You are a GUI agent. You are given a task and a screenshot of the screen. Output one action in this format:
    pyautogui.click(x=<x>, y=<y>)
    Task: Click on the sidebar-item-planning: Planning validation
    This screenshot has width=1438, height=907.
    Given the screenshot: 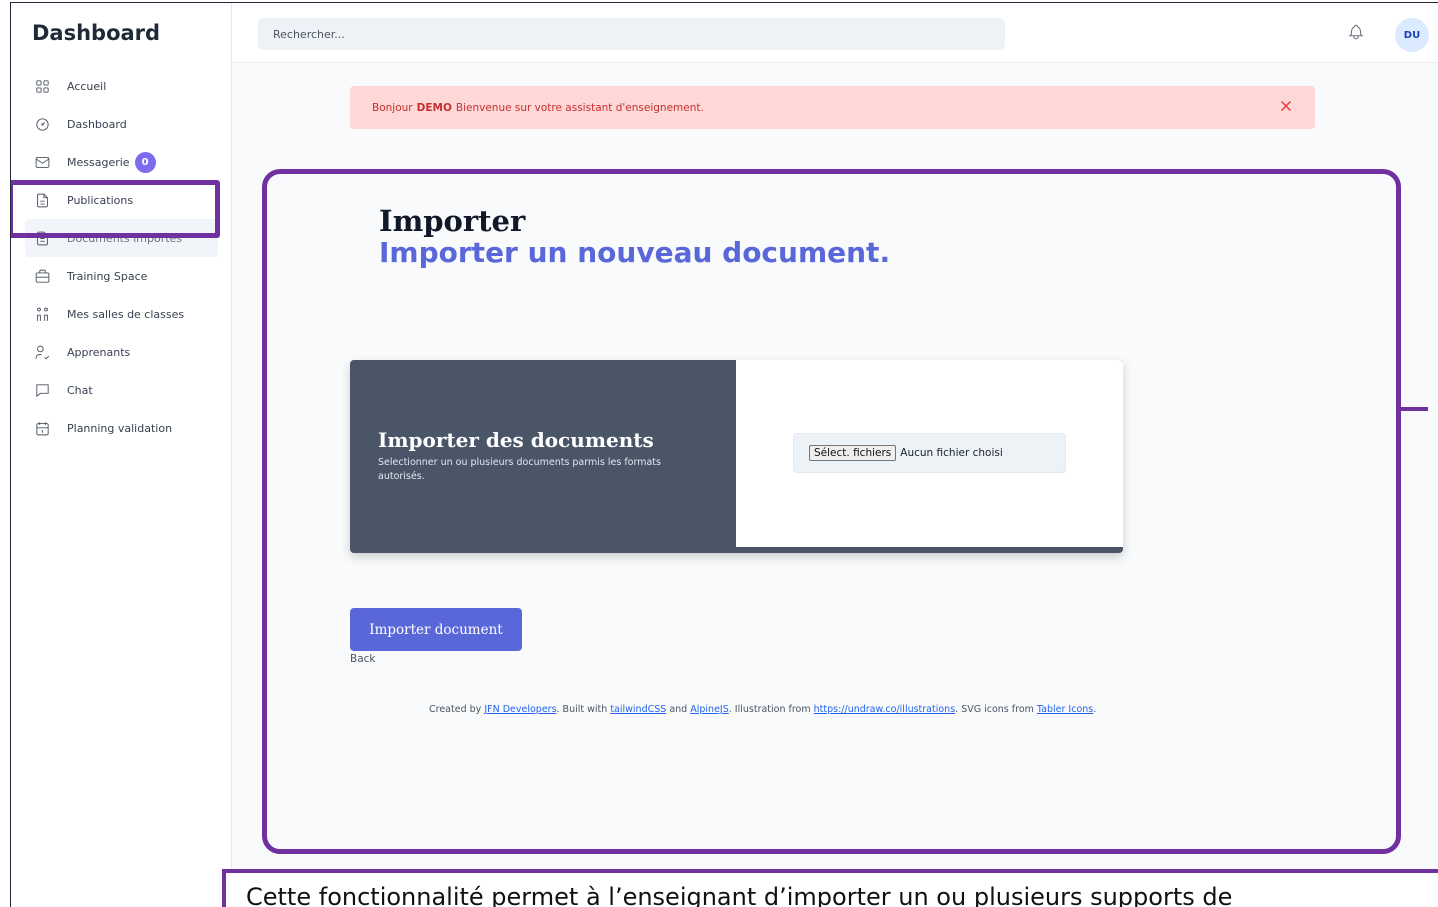 What is the action you would take?
    pyautogui.click(x=121, y=428)
    